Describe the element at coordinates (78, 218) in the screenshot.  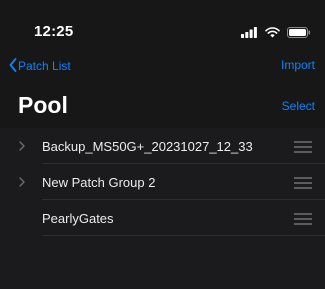
I see `list-item-label: PearlyGates` at that location.